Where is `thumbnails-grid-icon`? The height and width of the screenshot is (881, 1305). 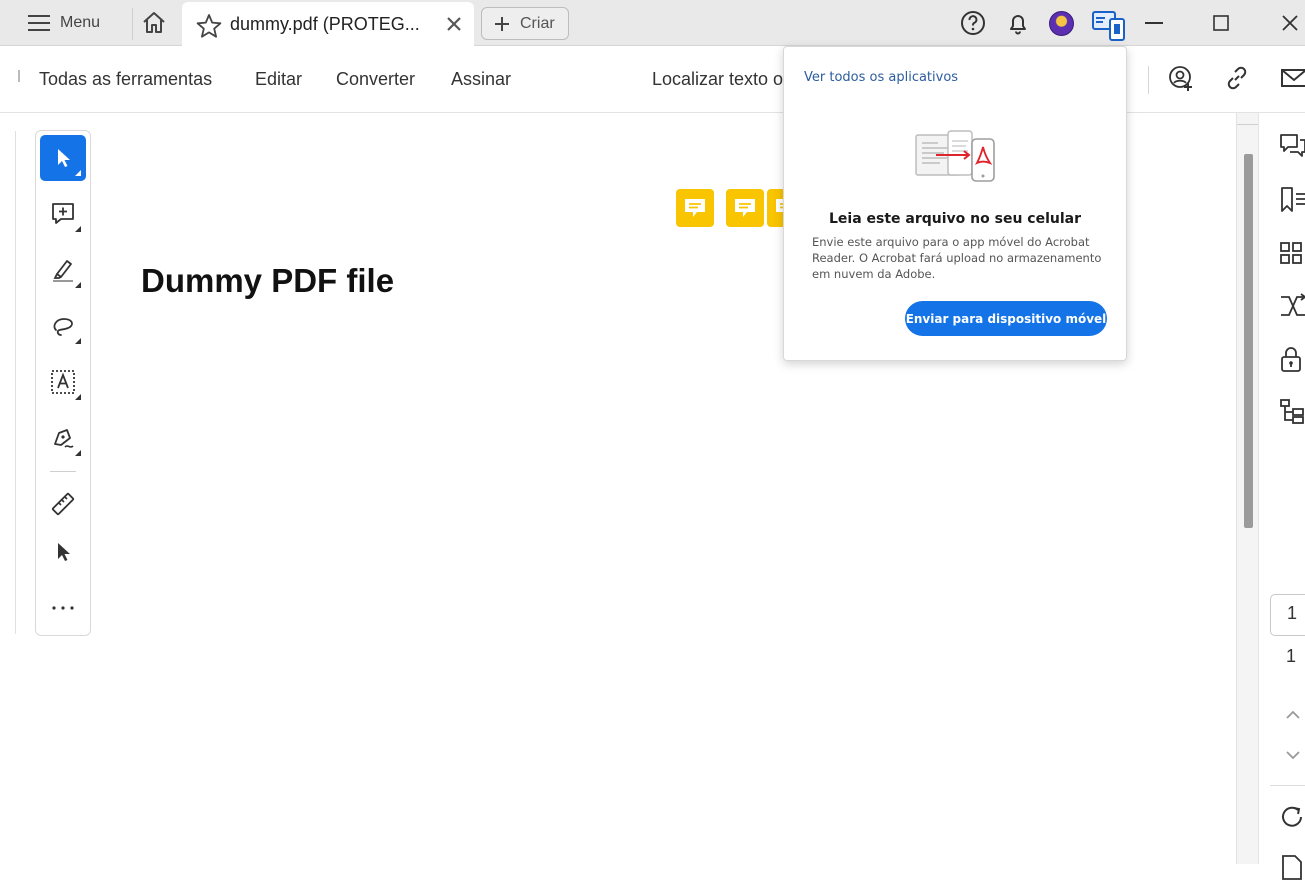
thumbnails-grid-icon is located at coordinates (1292, 254).